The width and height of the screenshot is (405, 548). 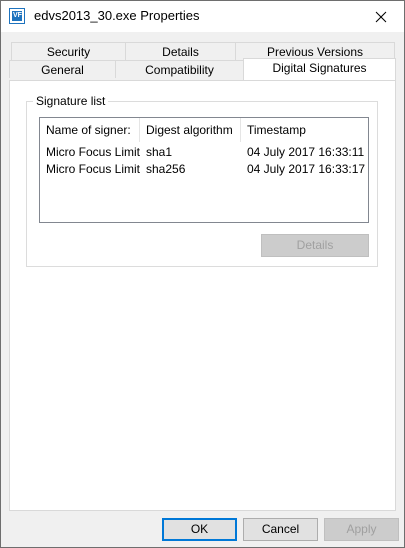 What do you see at coordinates (159, 152) in the screenshot?
I see `digest-cell: sha1` at bounding box center [159, 152].